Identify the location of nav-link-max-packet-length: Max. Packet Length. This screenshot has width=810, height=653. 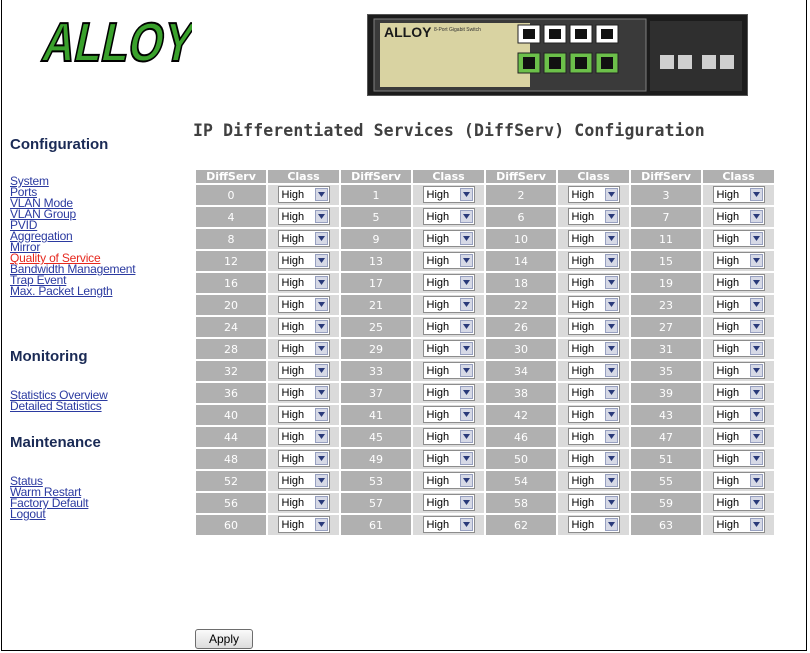
(72, 291).